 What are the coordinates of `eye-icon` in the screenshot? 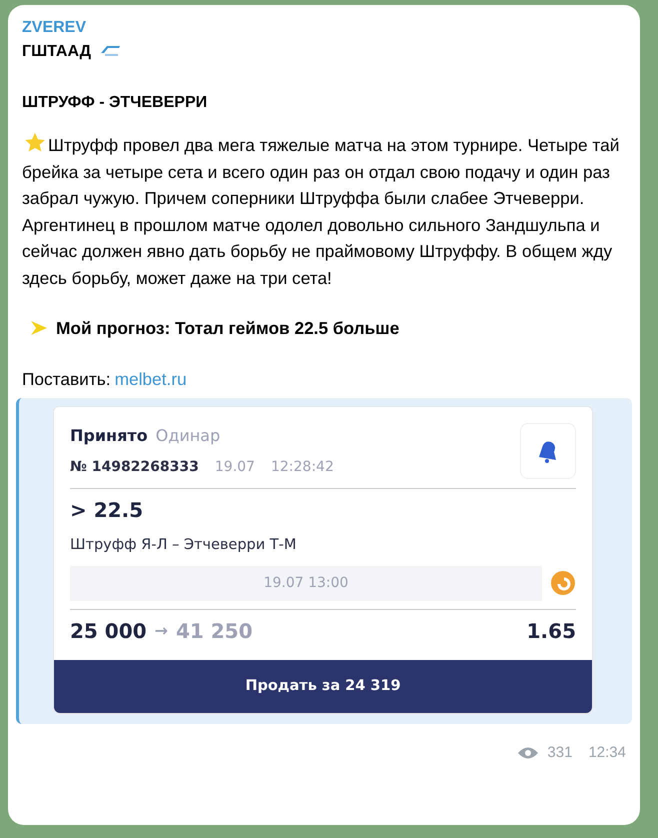 It's located at (528, 753).